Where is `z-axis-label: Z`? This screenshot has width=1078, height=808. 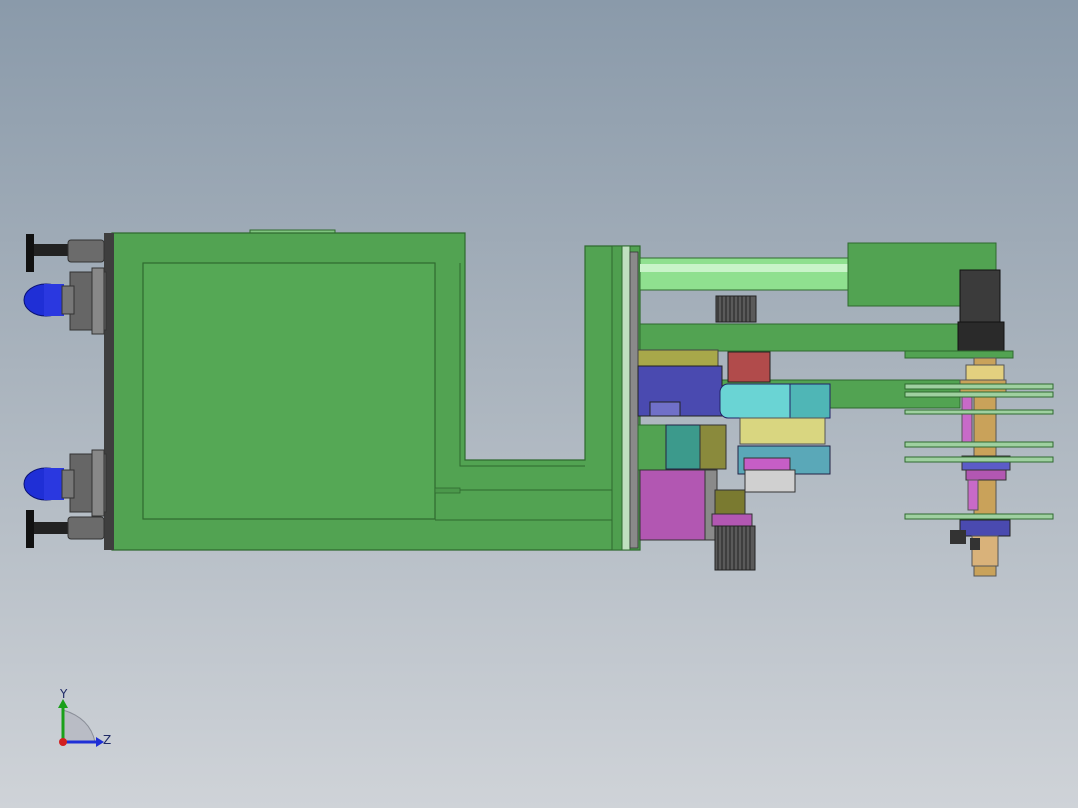 z-axis-label: Z is located at coordinates (107, 740).